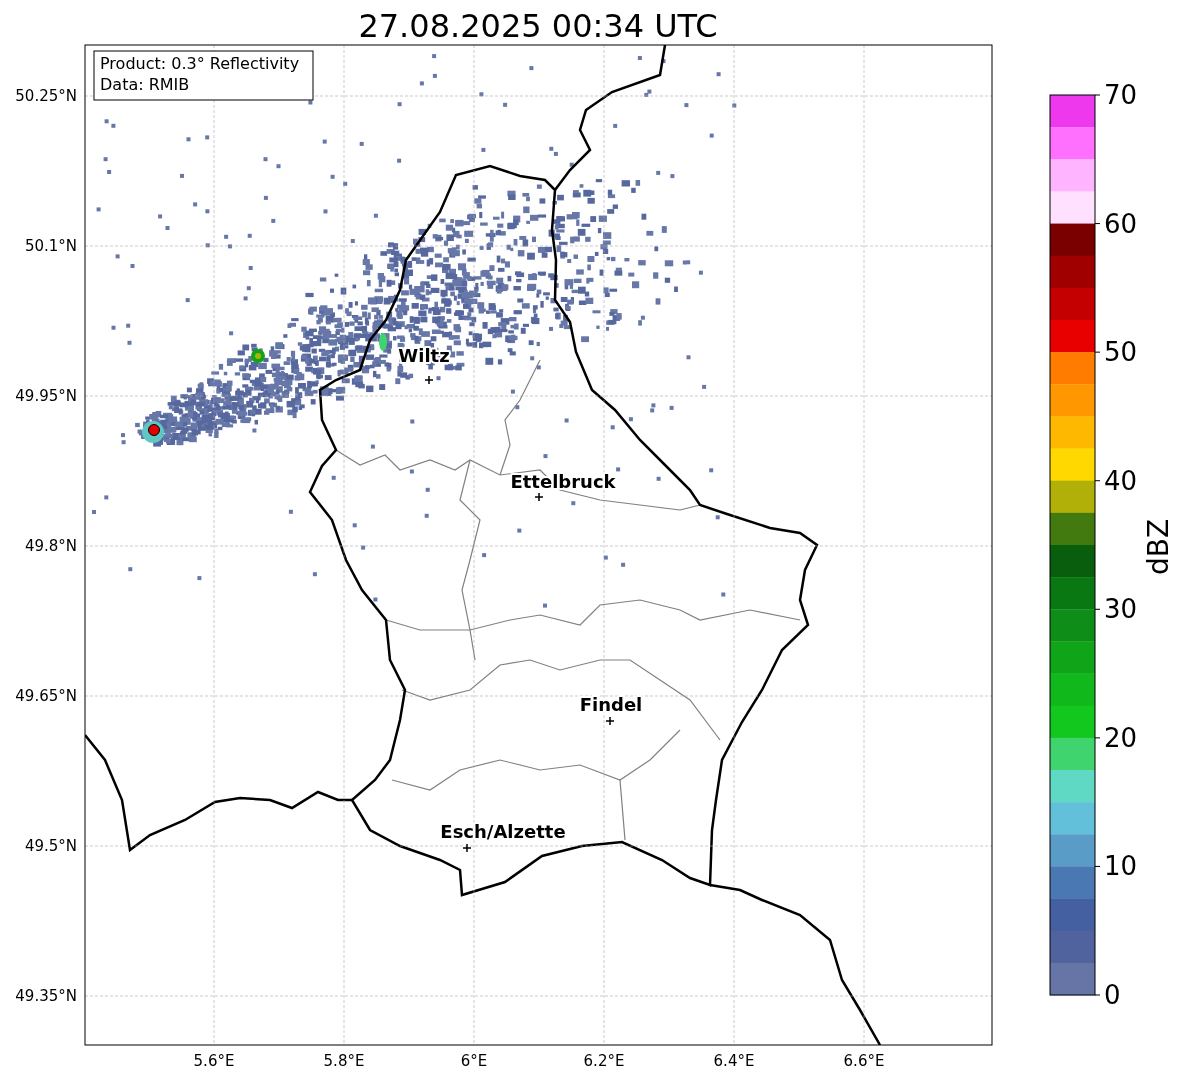 This screenshot has height=1081, width=1184. What do you see at coordinates (50, 846) in the screenshot?
I see `axis-tick-label: 49.5°N` at bounding box center [50, 846].